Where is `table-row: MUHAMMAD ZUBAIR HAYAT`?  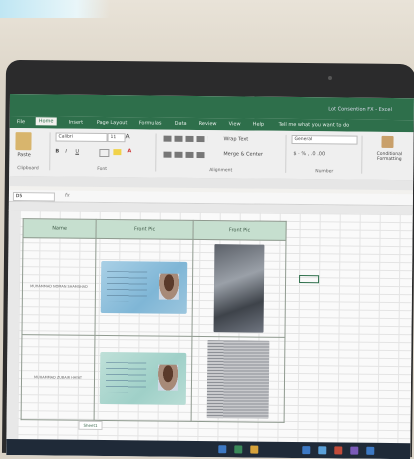 table-row: MUHAMMAD ZUBAIR HAYAT is located at coordinates (153, 378).